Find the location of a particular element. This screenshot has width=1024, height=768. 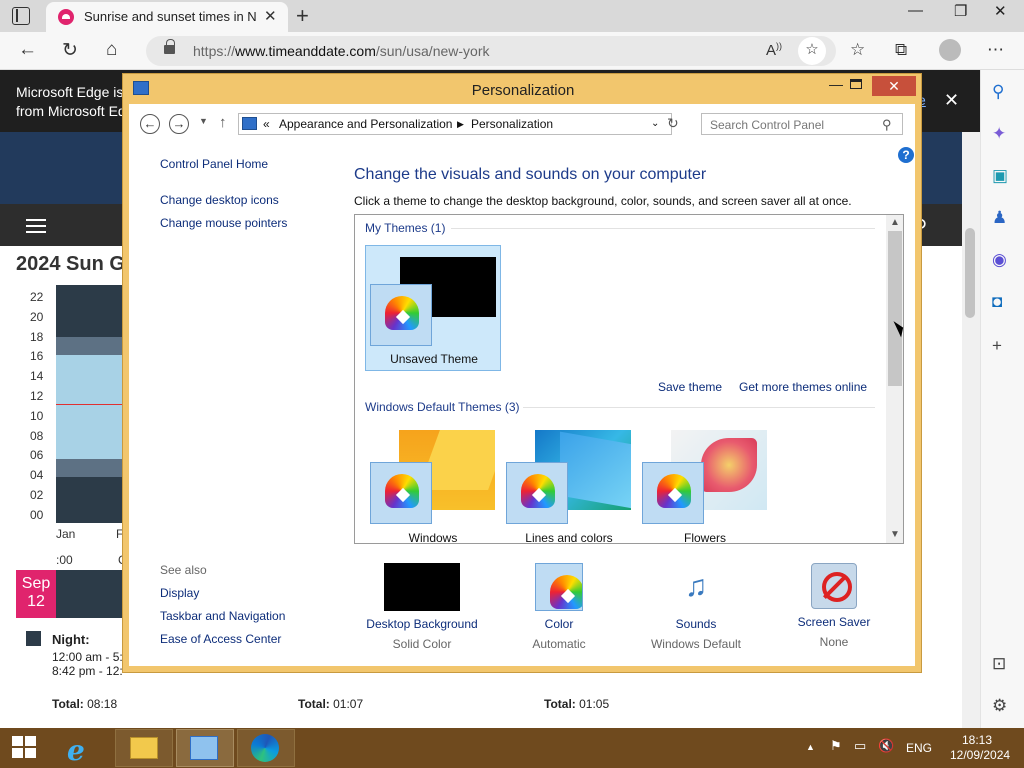

windows-logo-icon is located at coordinates (17, 753).